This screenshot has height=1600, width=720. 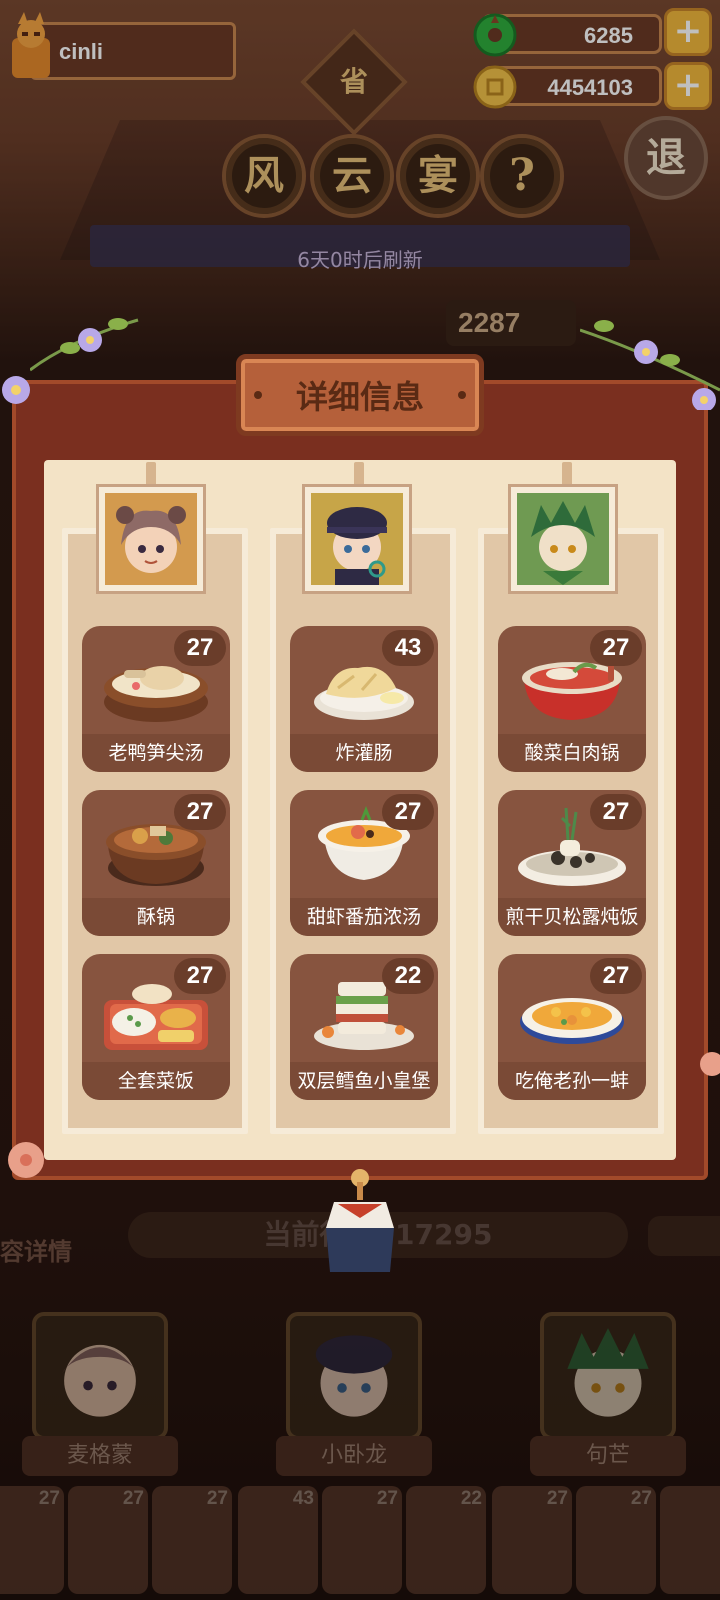 What do you see at coordinates (364, 863) in the screenshot?
I see `dish-card: 甜虾番茄浓汤 27` at bounding box center [364, 863].